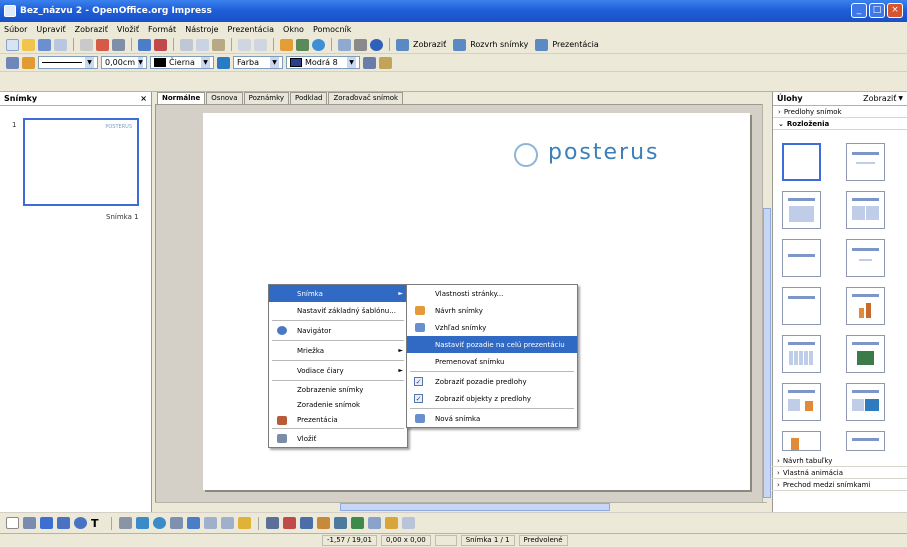 The image size is (907, 547). I want to click on curve-icon, so click(125, 523).